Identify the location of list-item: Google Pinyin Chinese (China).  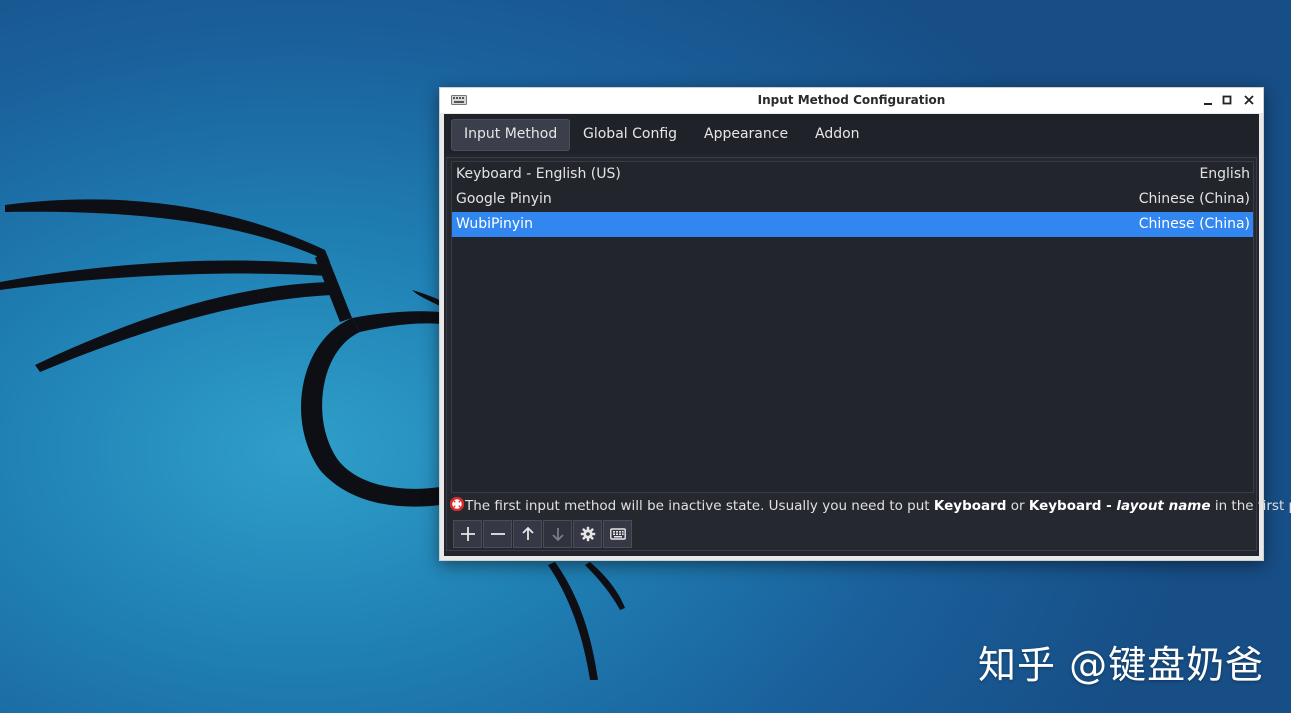
(852, 199).